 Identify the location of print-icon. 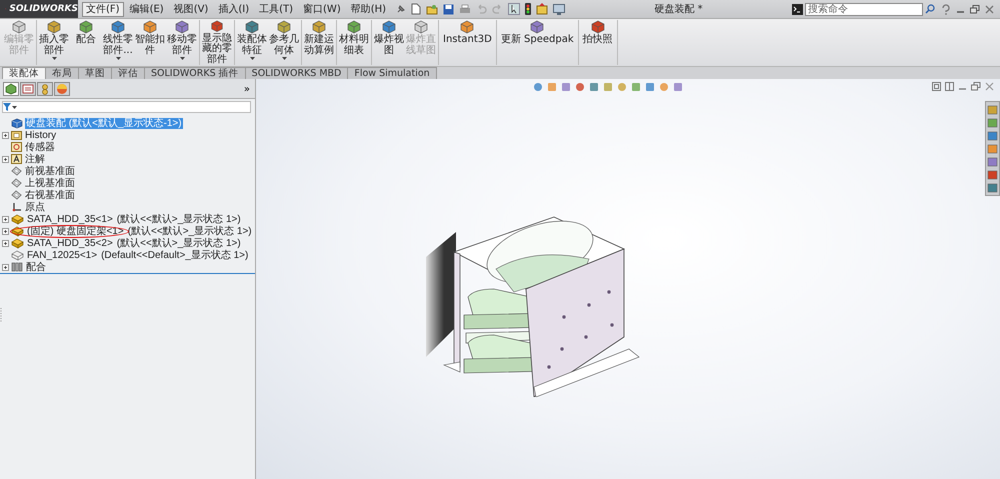
(465, 9).